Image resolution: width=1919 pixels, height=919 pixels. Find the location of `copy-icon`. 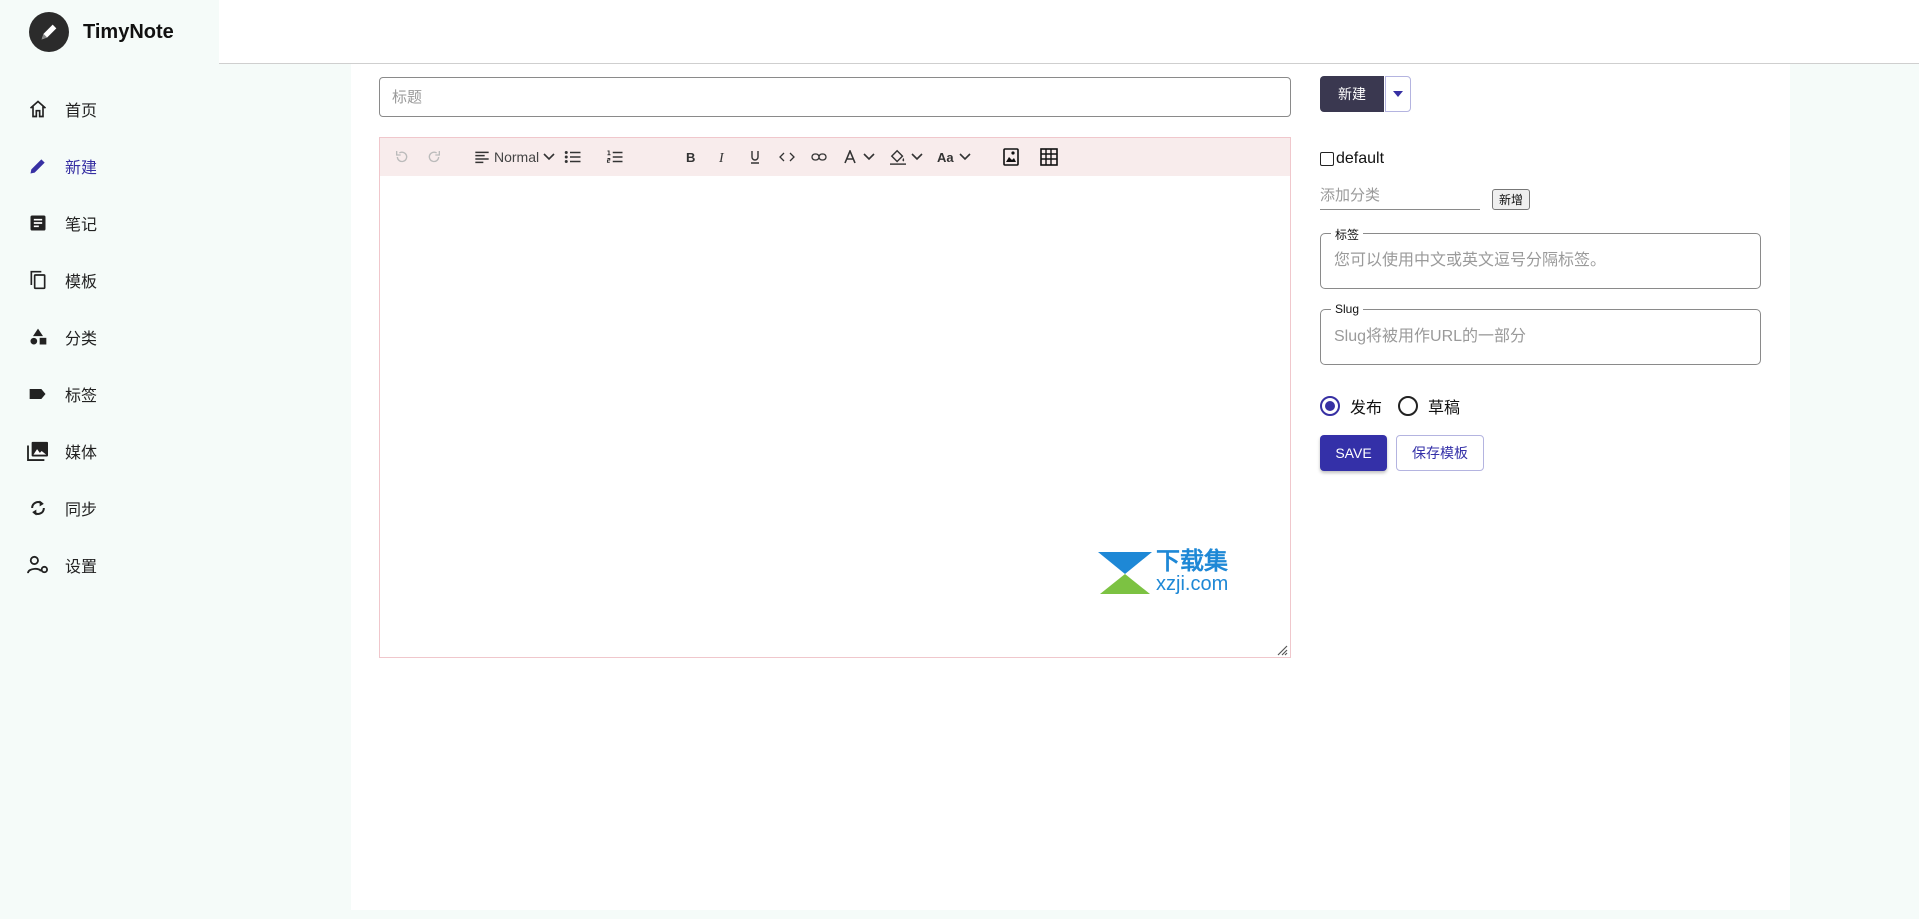

copy-icon is located at coordinates (38, 280).